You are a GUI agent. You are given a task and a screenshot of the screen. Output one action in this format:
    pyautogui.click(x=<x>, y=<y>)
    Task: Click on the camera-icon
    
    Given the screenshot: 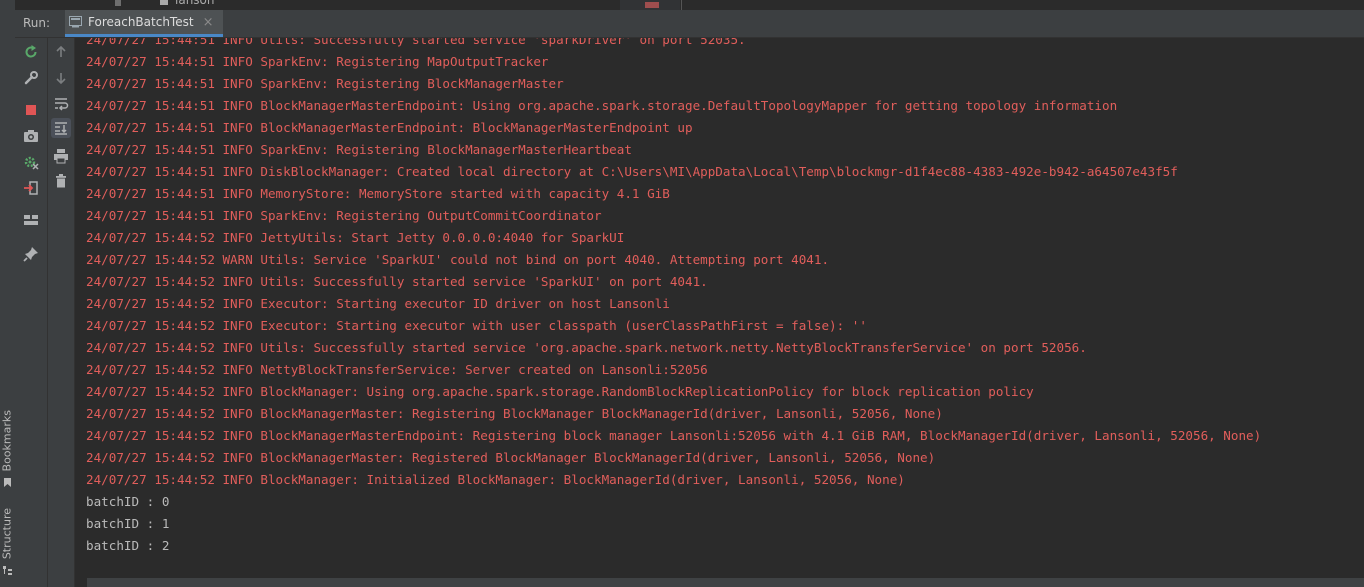 What is the action you would take?
    pyautogui.click(x=31, y=136)
    